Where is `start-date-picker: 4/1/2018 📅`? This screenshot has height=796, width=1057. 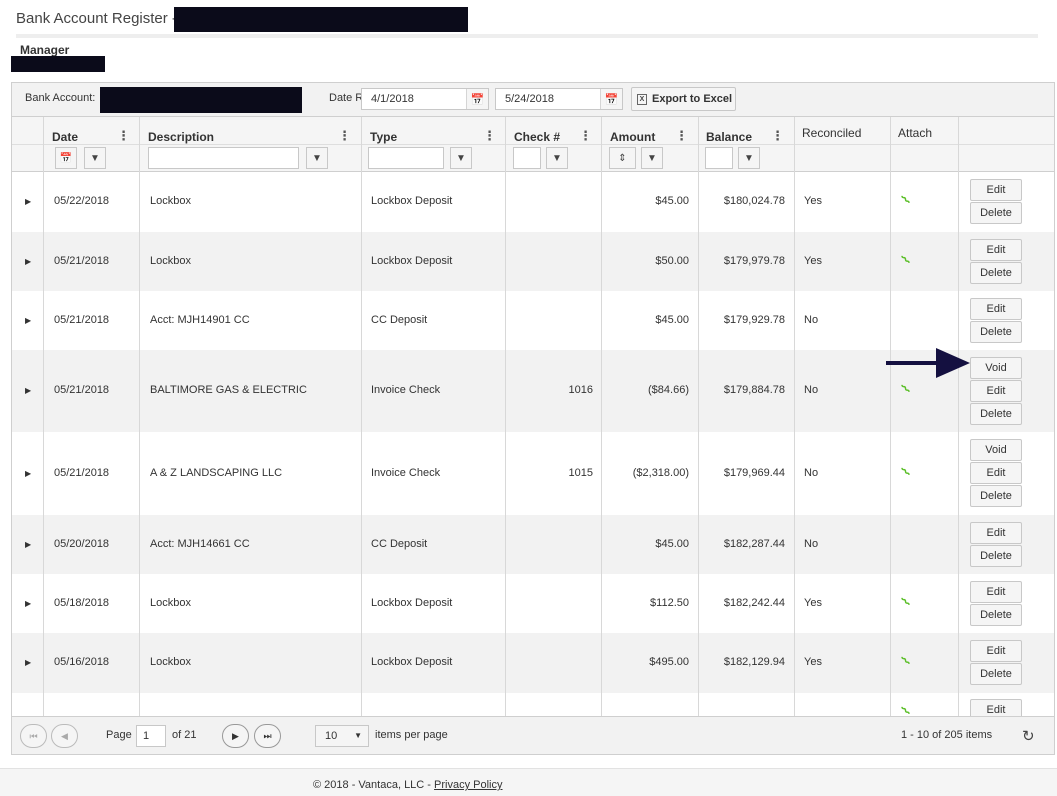
start-date-picker: 4/1/2018 📅 is located at coordinates (425, 99).